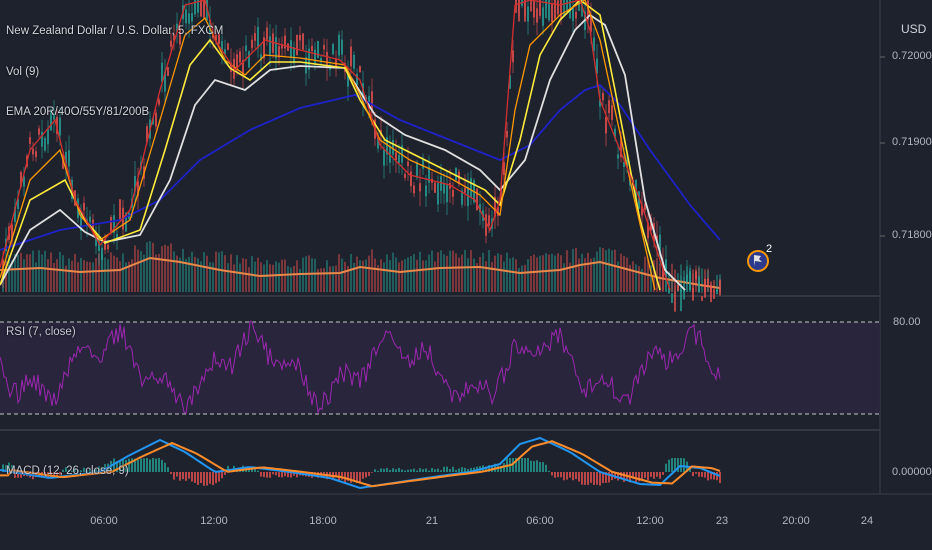  What do you see at coordinates (913, 29) in the screenshot?
I see `currency-label: USD` at bounding box center [913, 29].